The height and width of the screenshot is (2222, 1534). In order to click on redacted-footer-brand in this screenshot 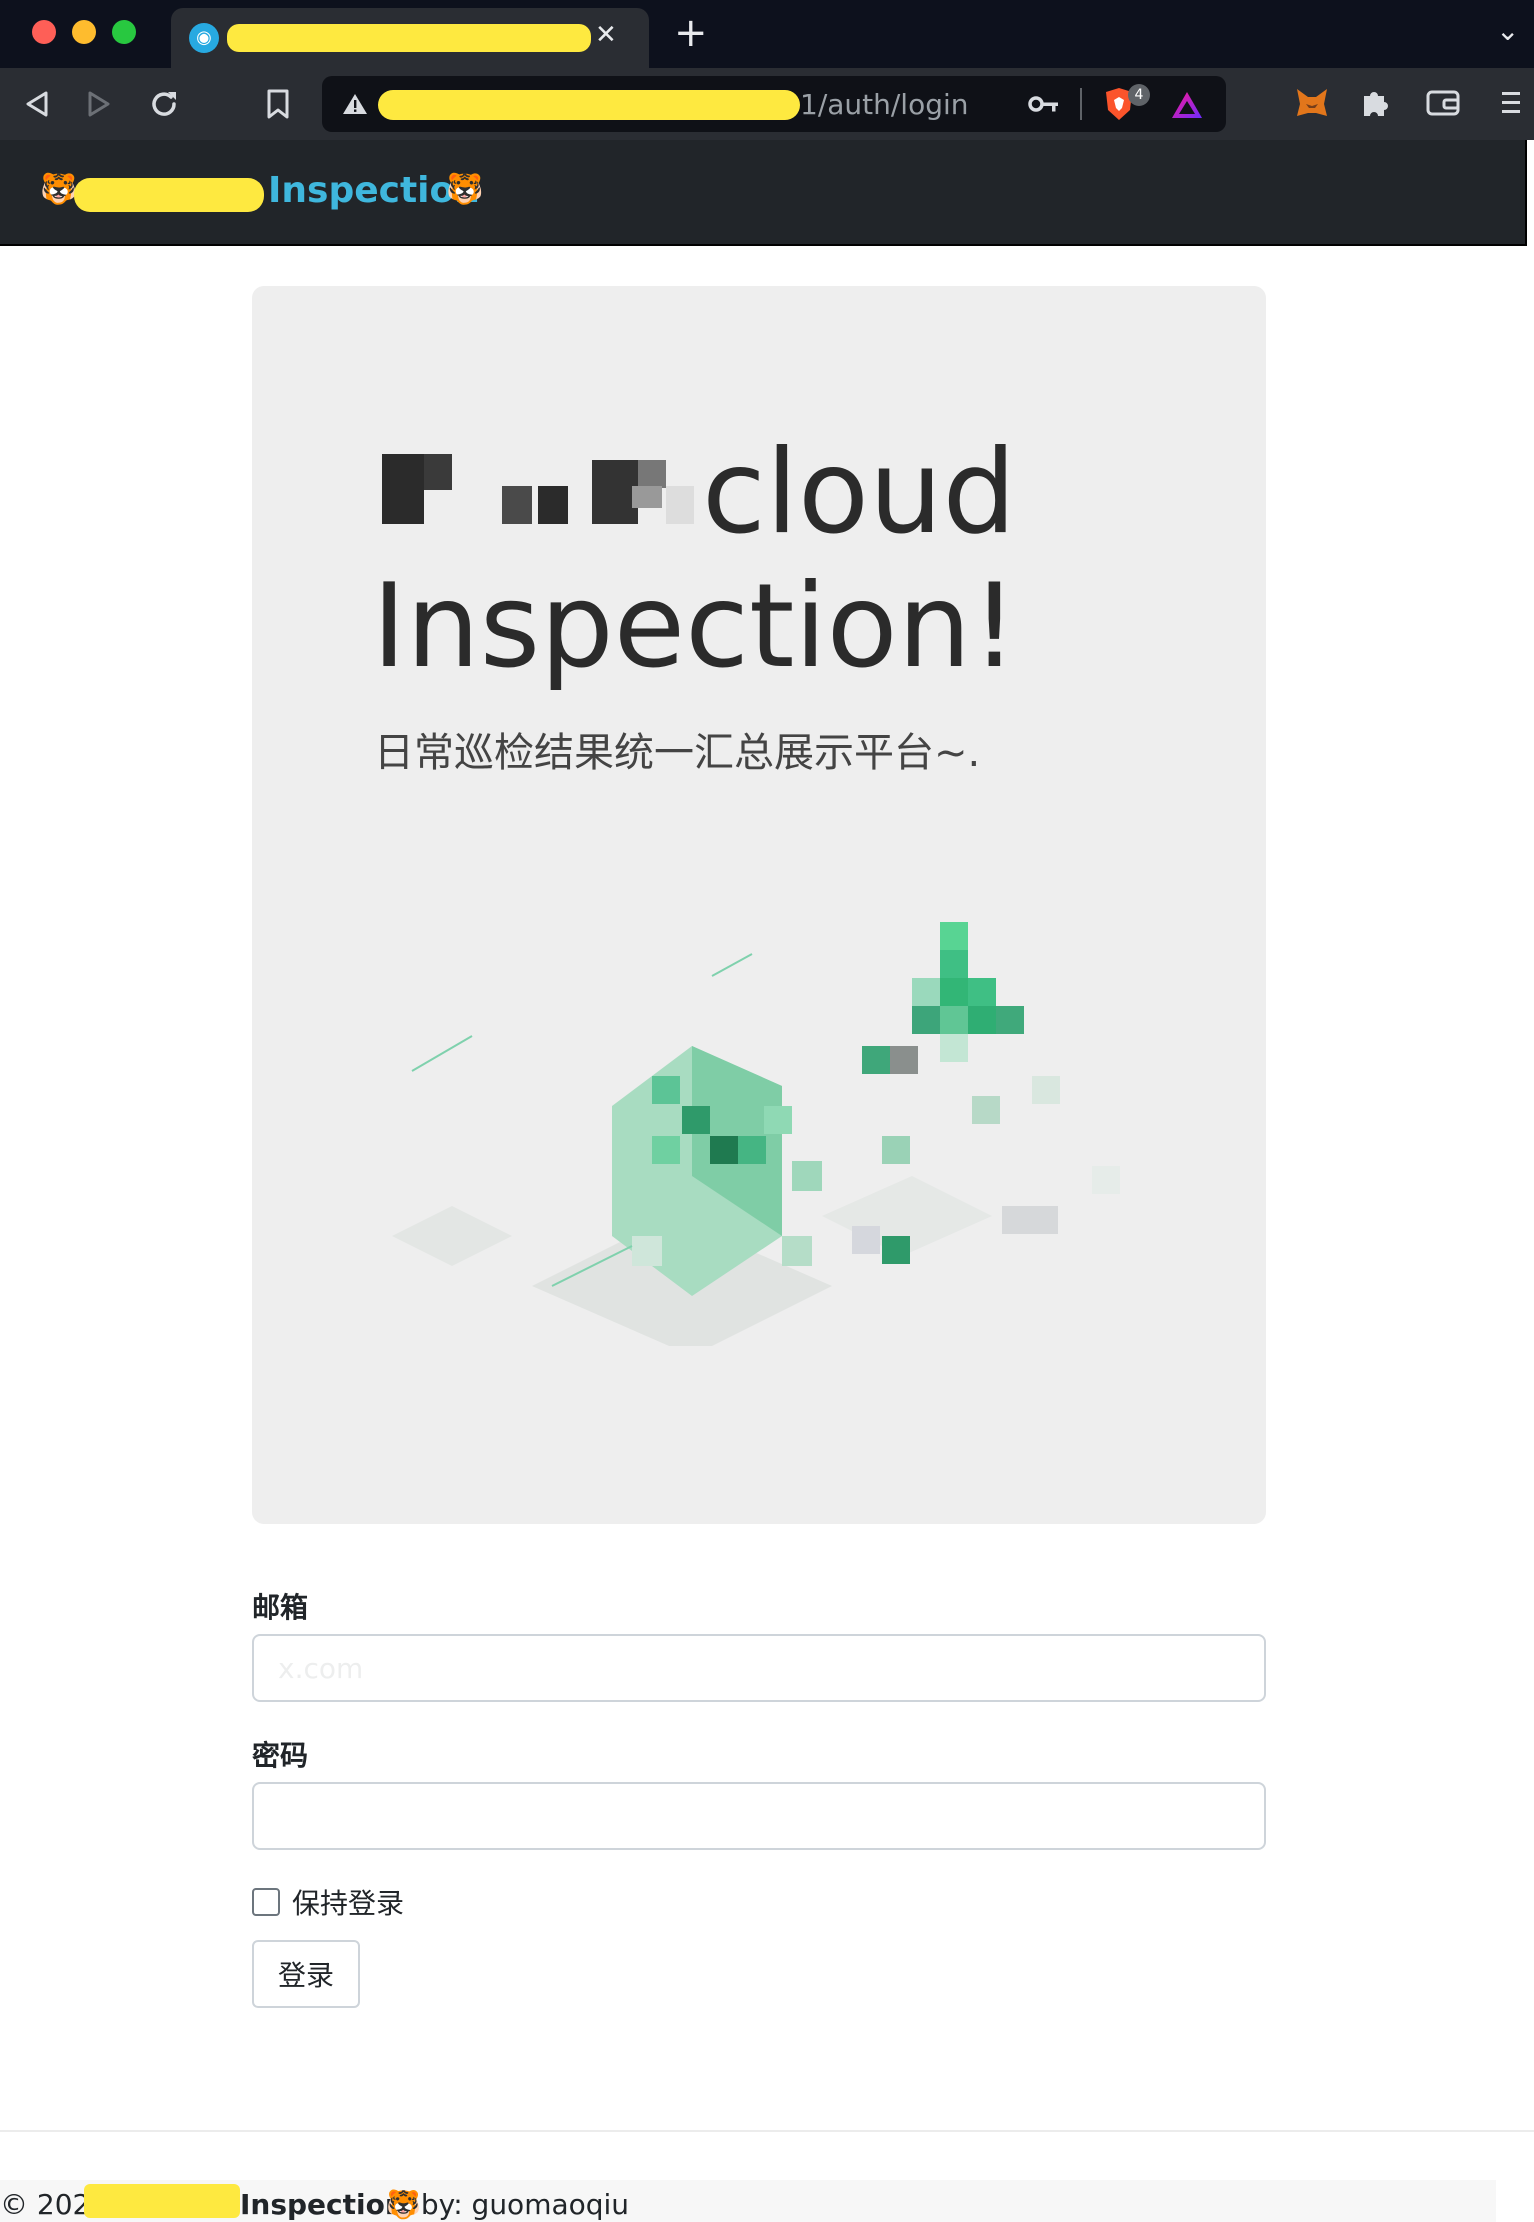, I will do `click(162, 2201)`.